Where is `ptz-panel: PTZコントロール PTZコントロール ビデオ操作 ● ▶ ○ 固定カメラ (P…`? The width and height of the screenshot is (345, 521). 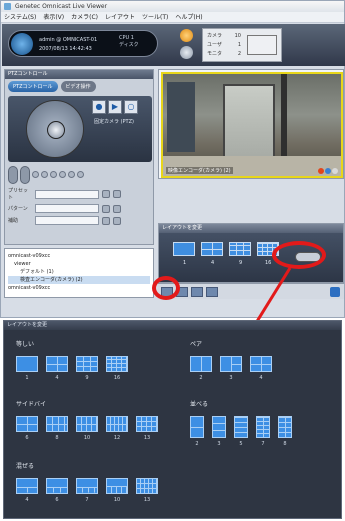
ptz-panel: PTZコントロール PTZコントロール ビデオ操作 ● ▶ ○ 固定カメラ (P… is located at coordinates (79, 157).